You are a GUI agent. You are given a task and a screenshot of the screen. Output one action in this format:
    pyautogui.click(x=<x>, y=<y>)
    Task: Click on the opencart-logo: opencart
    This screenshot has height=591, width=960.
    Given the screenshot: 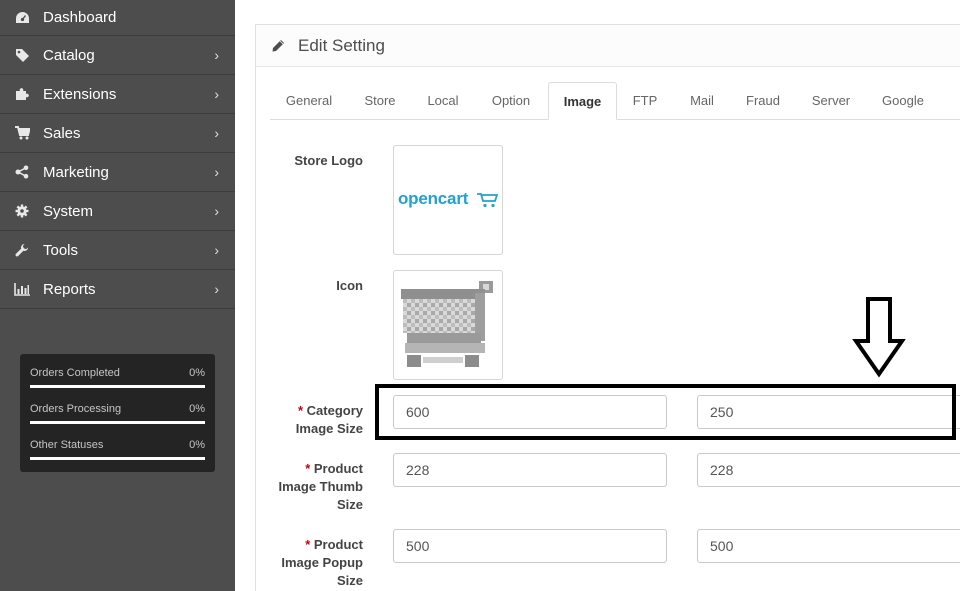 What is the action you would take?
    pyautogui.click(x=449, y=201)
    